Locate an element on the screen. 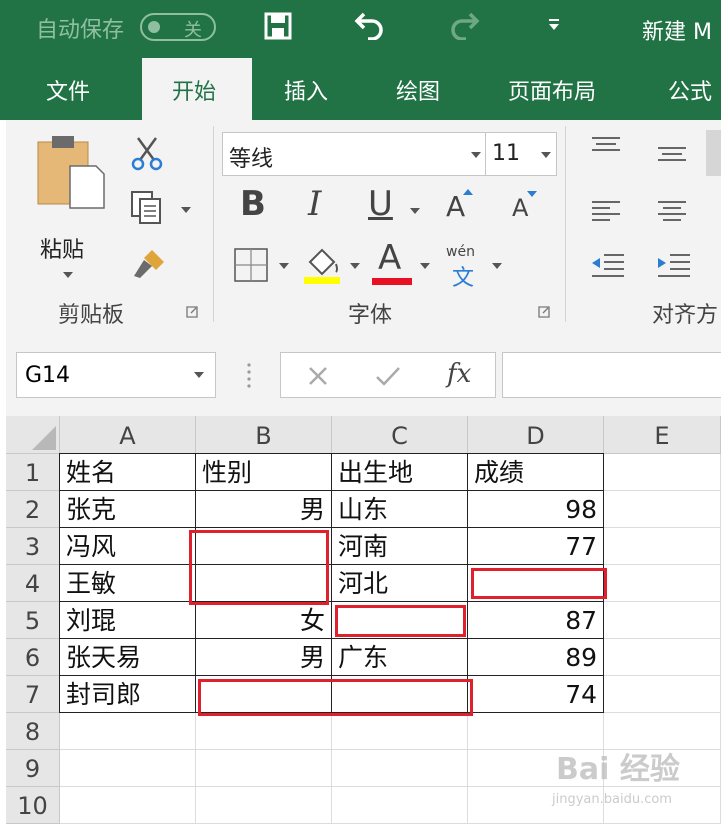  cell-a5: 刘琨 is located at coordinates (127, 620).